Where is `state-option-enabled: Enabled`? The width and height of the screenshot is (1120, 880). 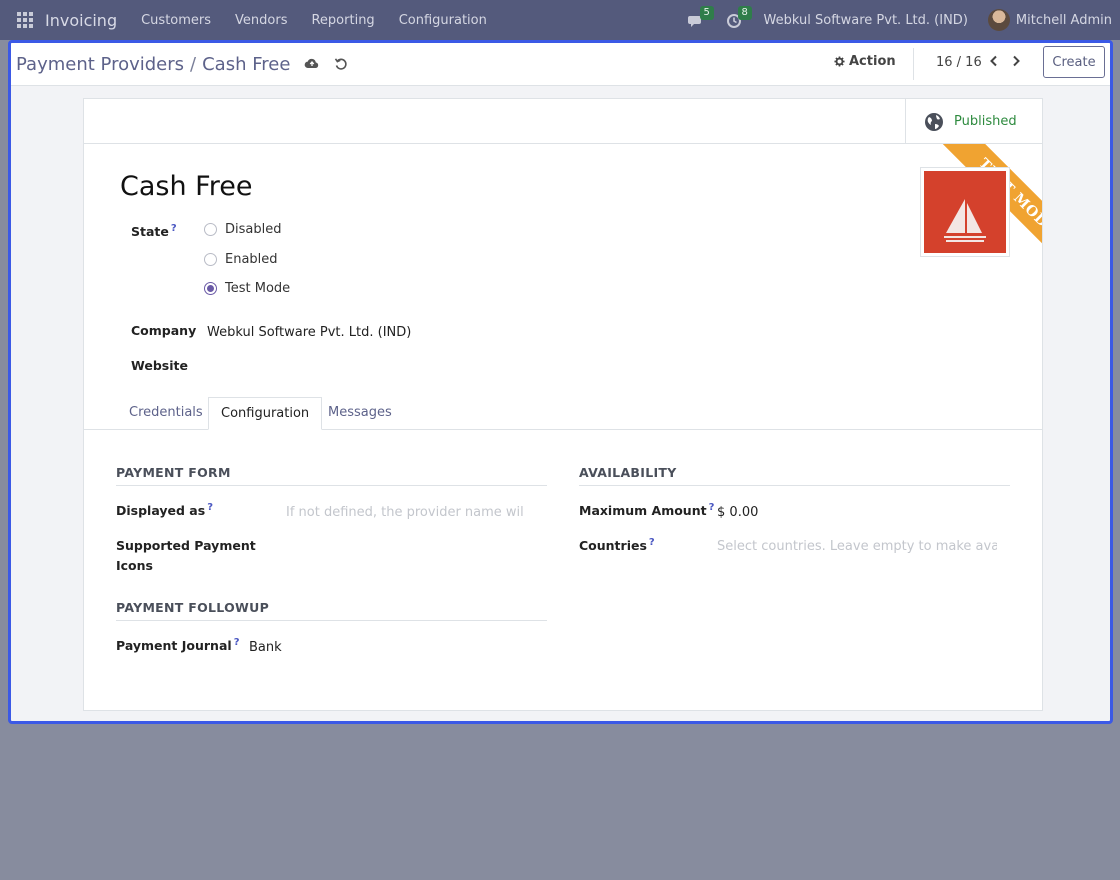
state-option-enabled: Enabled is located at coordinates (241, 259).